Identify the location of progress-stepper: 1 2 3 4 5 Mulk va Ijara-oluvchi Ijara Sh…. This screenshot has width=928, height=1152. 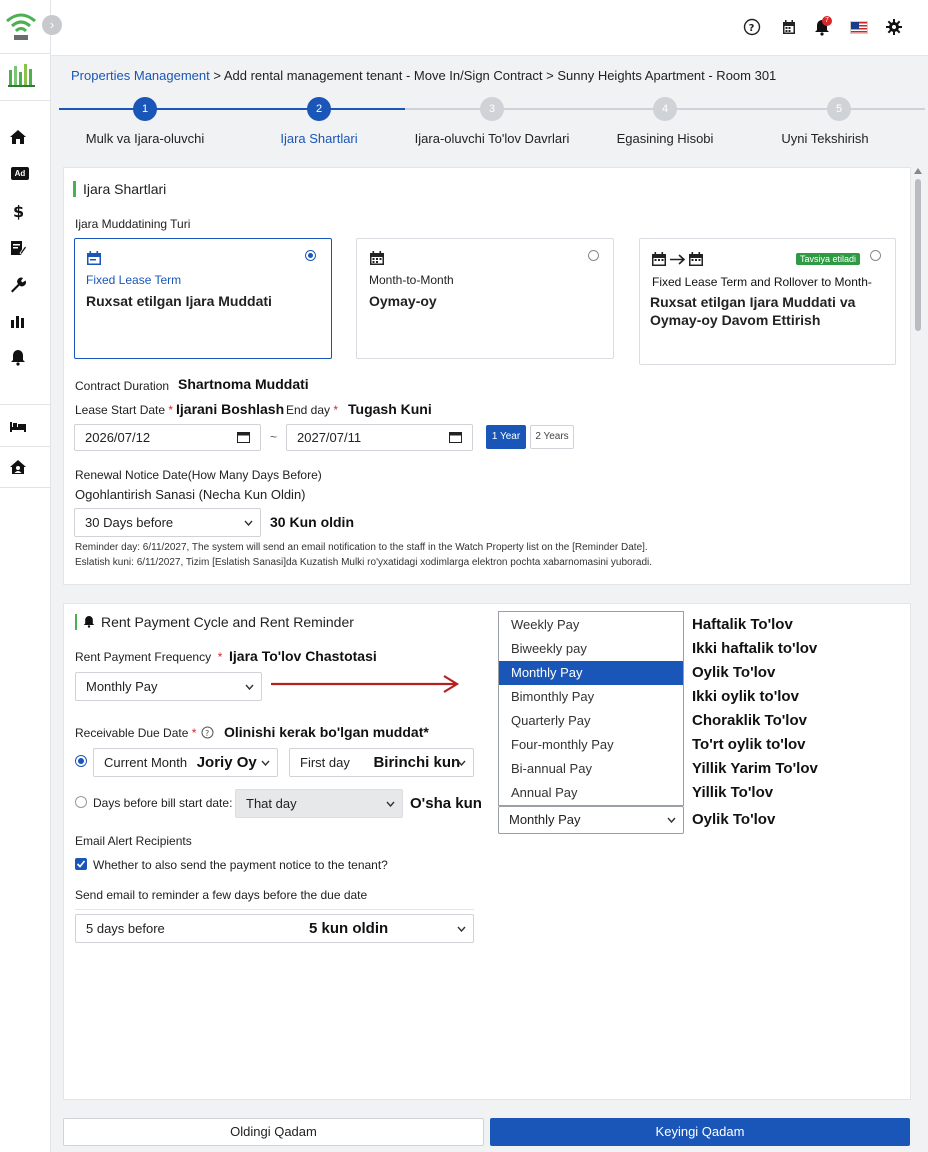
(489, 122).